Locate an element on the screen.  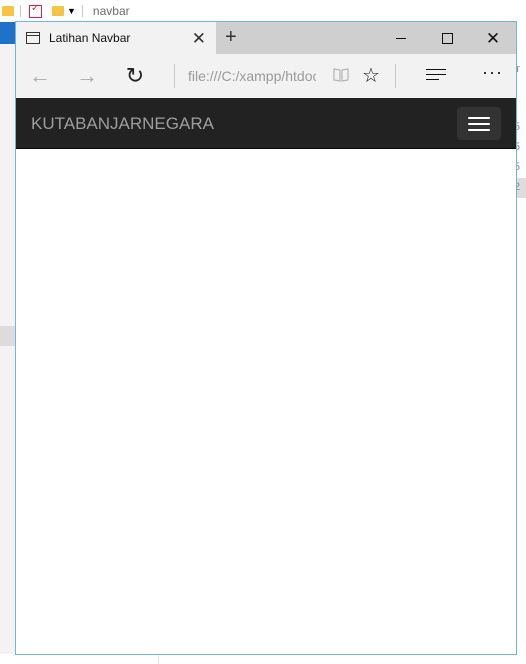
explorer-file-list: ar 5 5 5 is located at coordinates (518, 343).